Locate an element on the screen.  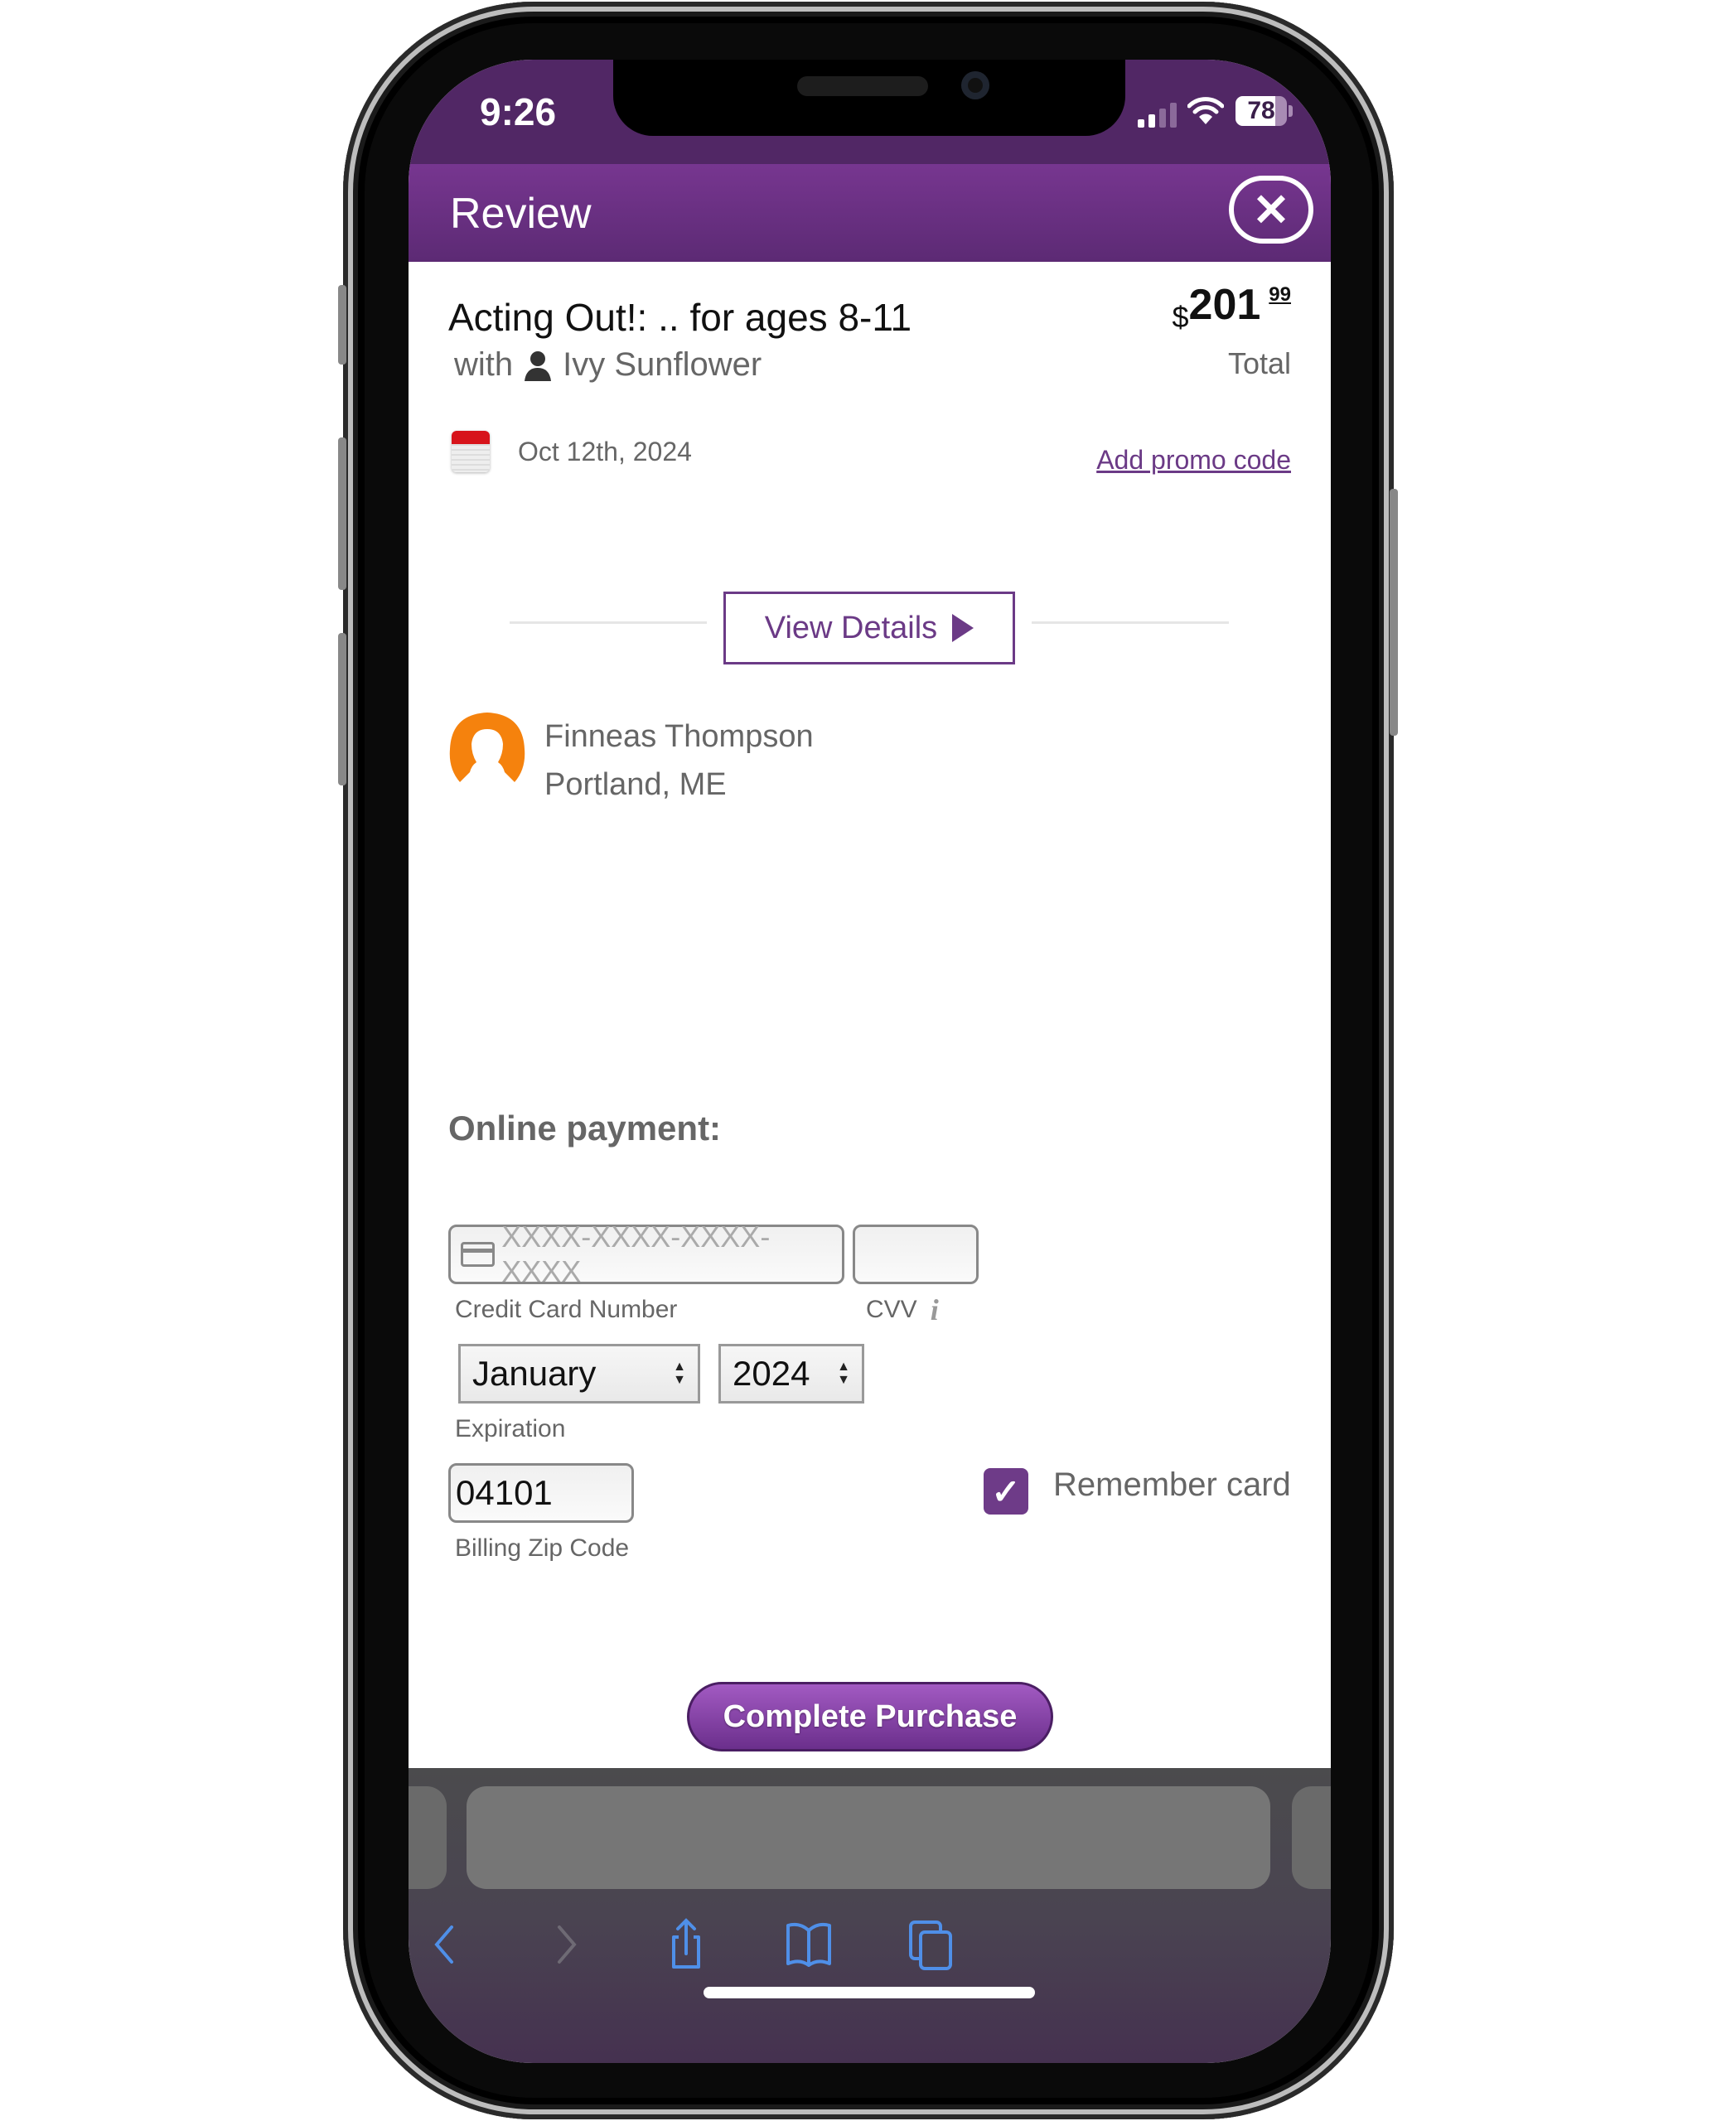
info-icon: i is located at coordinates (935, 1310).